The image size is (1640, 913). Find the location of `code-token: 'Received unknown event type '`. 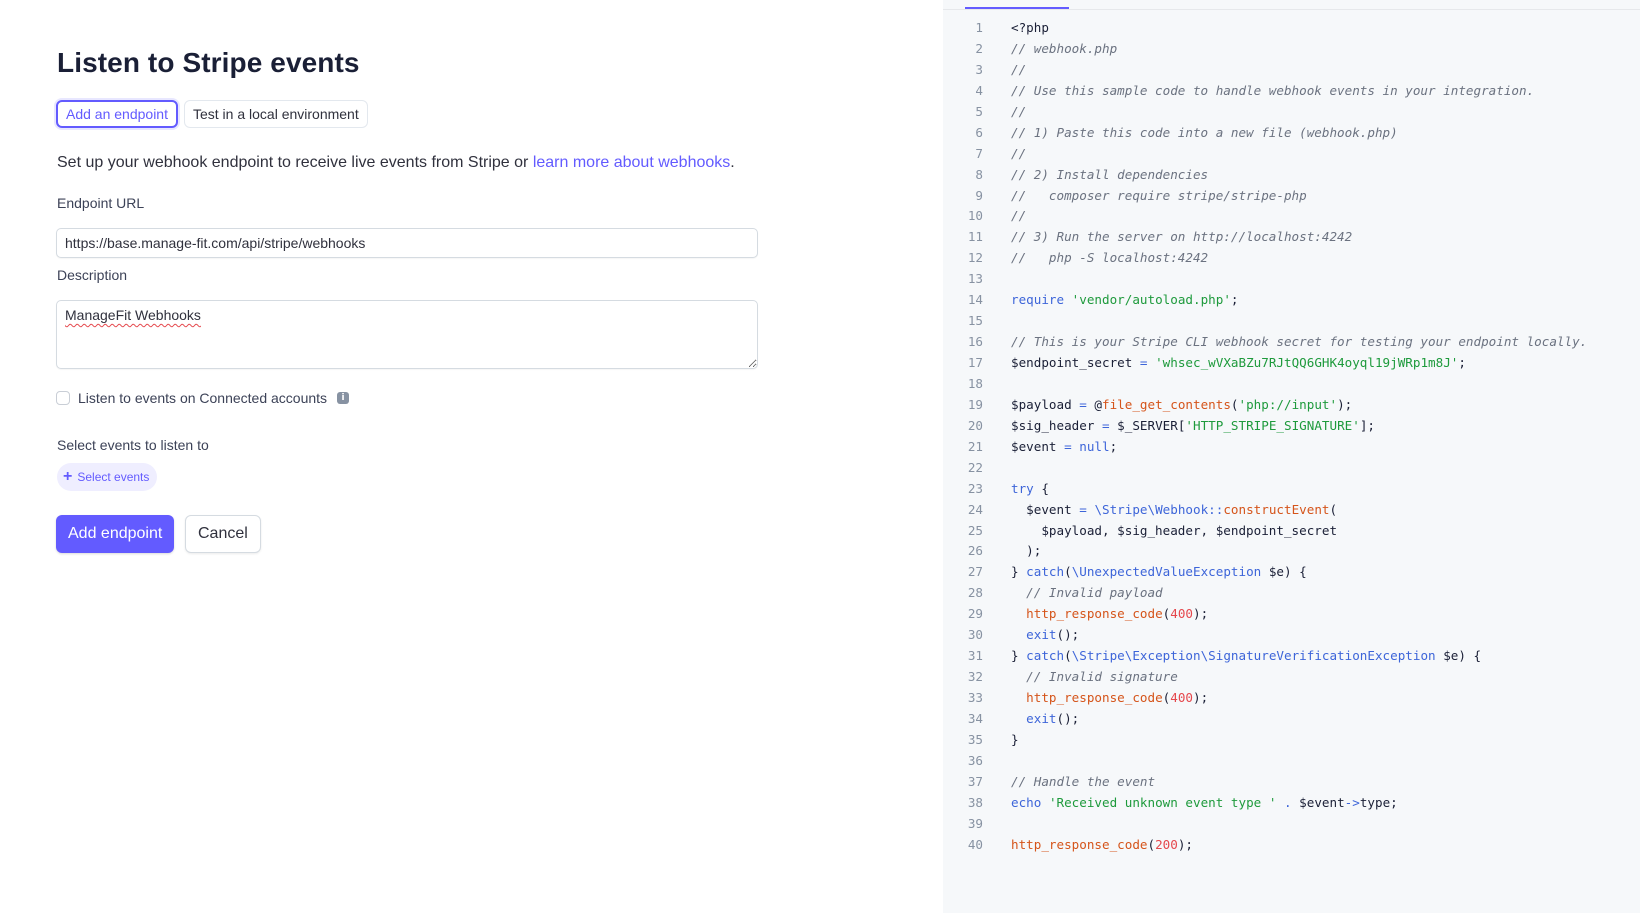

code-token: 'Received unknown event type ' is located at coordinates (1162, 802).